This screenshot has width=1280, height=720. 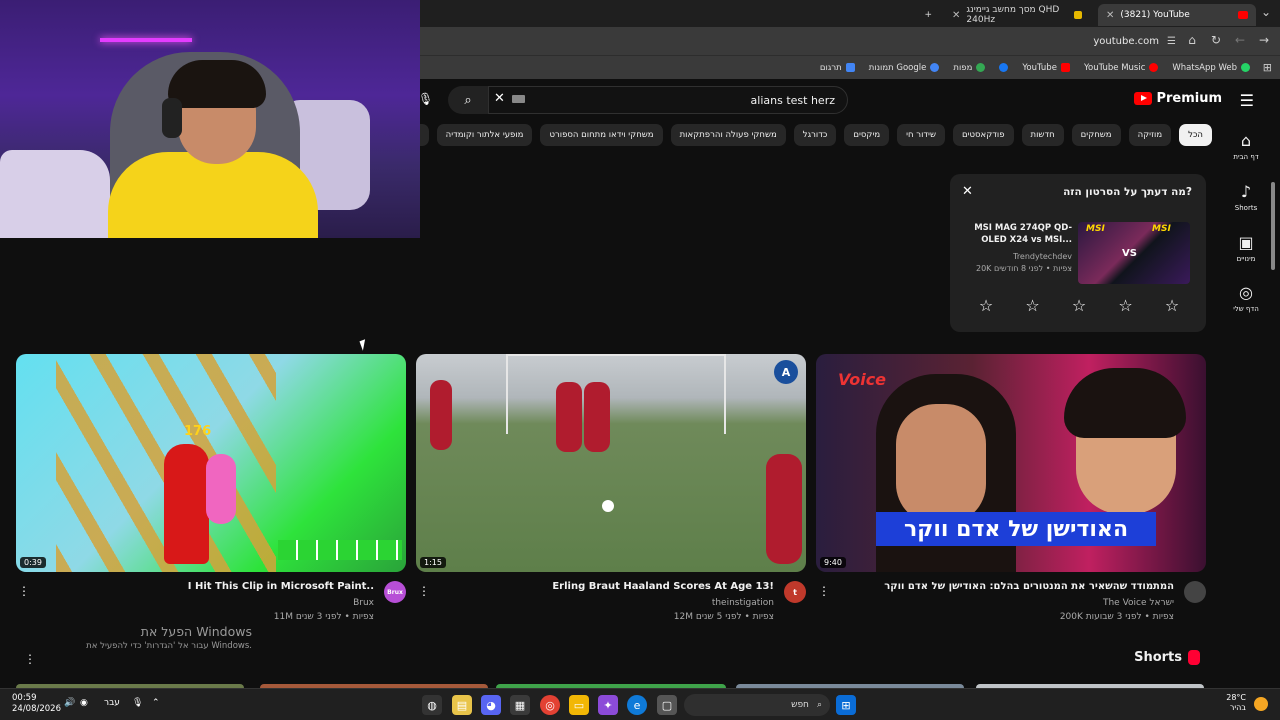 What do you see at coordinates (323, 617) in the screenshot?
I see `video-meta: 11M צפיות • לפני 3 שנים` at bounding box center [323, 617].